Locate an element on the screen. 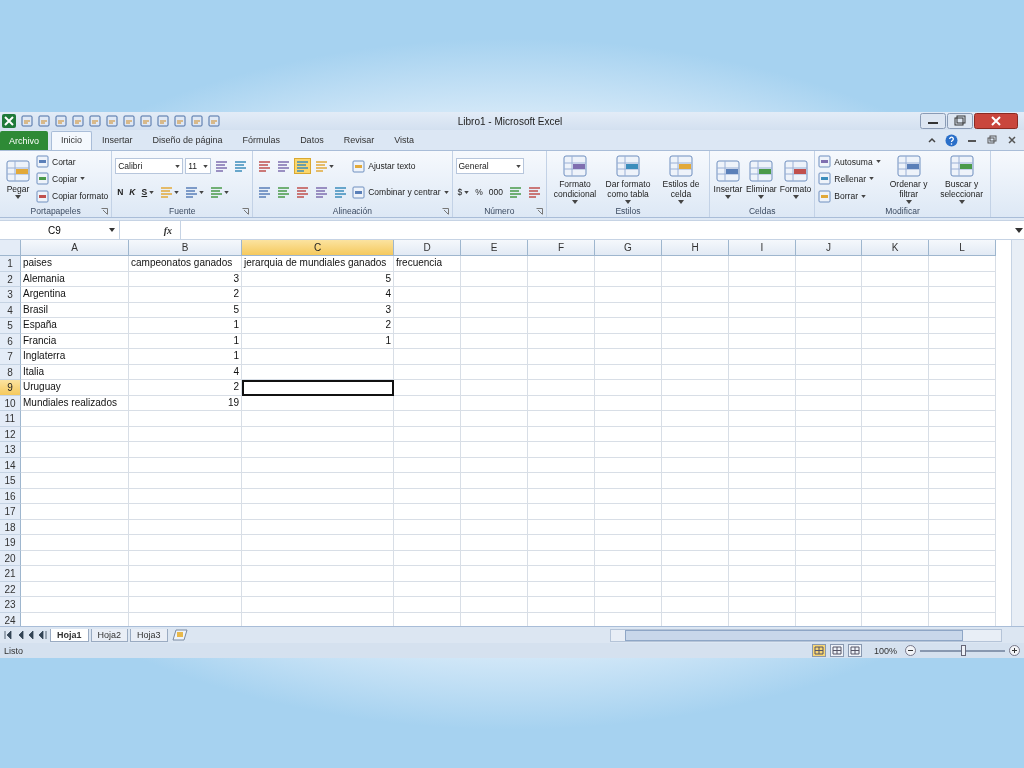  zoom-out-icon is located at coordinates (910, 650).